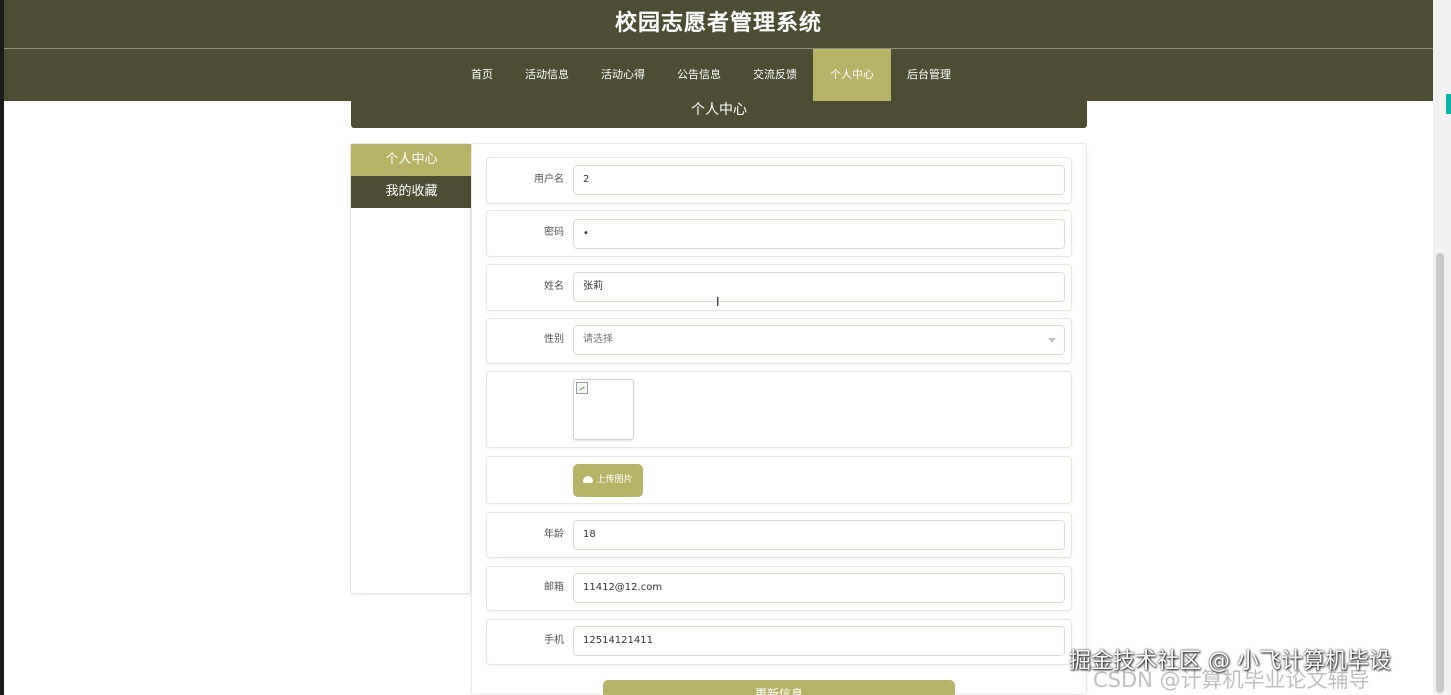 This screenshot has height=695, width=1451. Describe the element at coordinates (614, 480) in the screenshot. I see `upload-photo-label: 上传图片` at that location.